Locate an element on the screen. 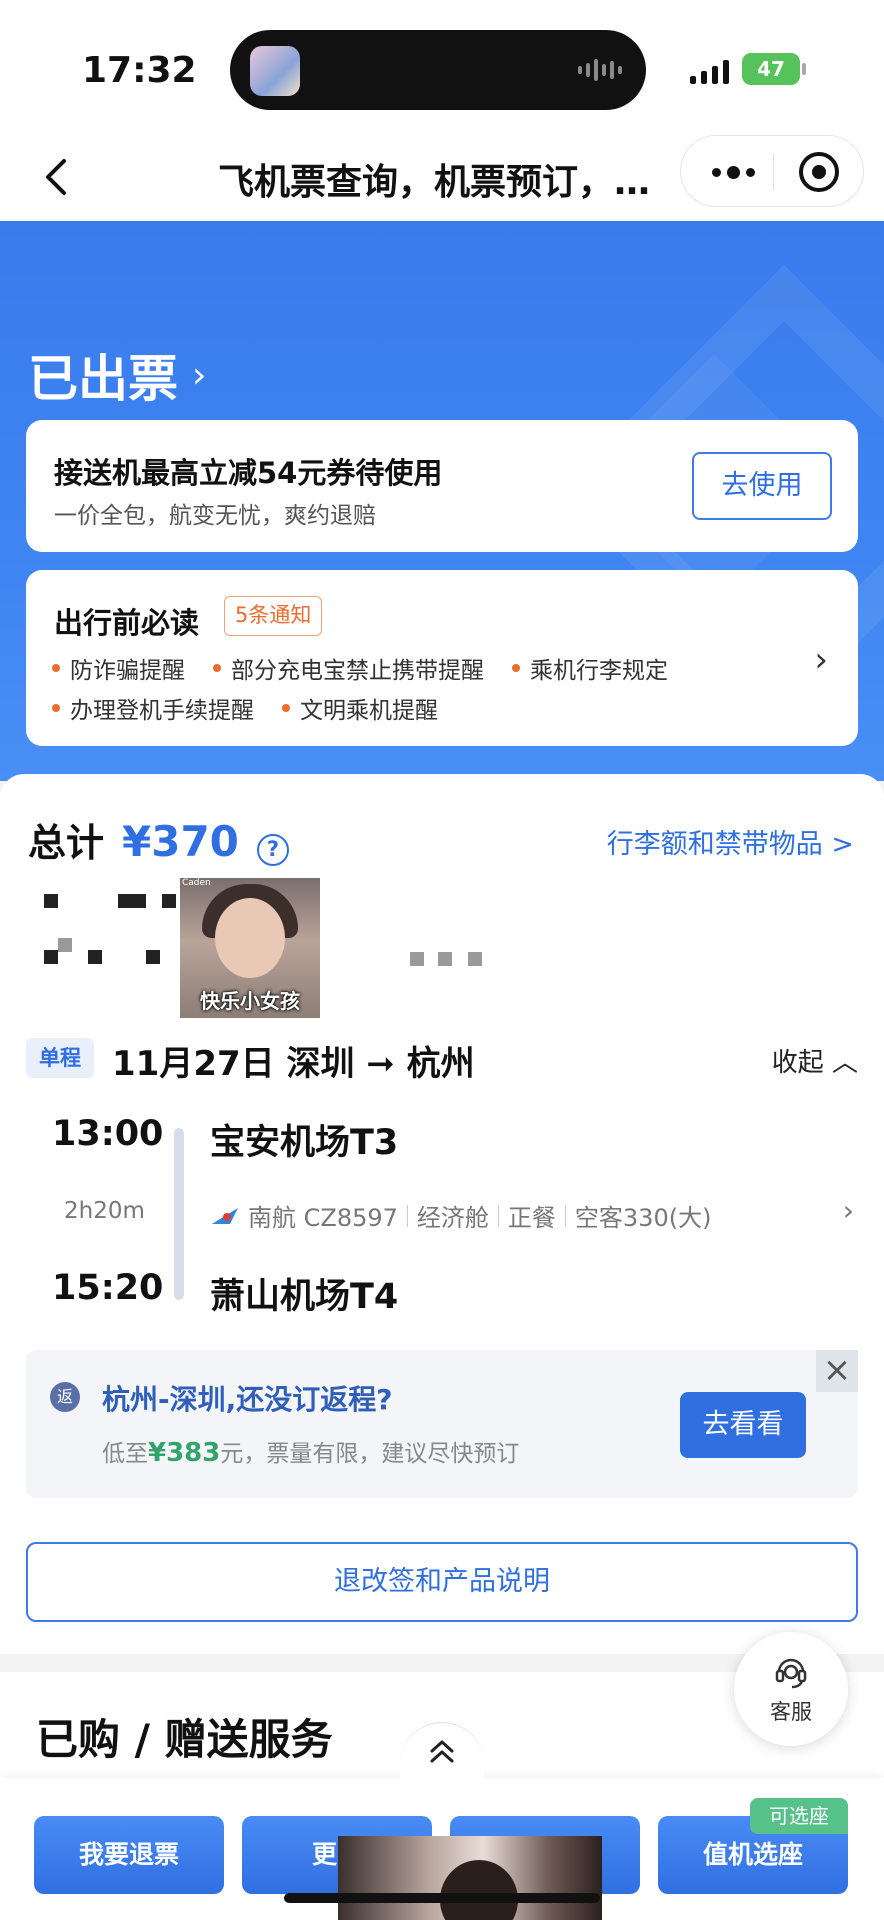  cabin-class: 经济舱 is located at coordinates (452, 1218).